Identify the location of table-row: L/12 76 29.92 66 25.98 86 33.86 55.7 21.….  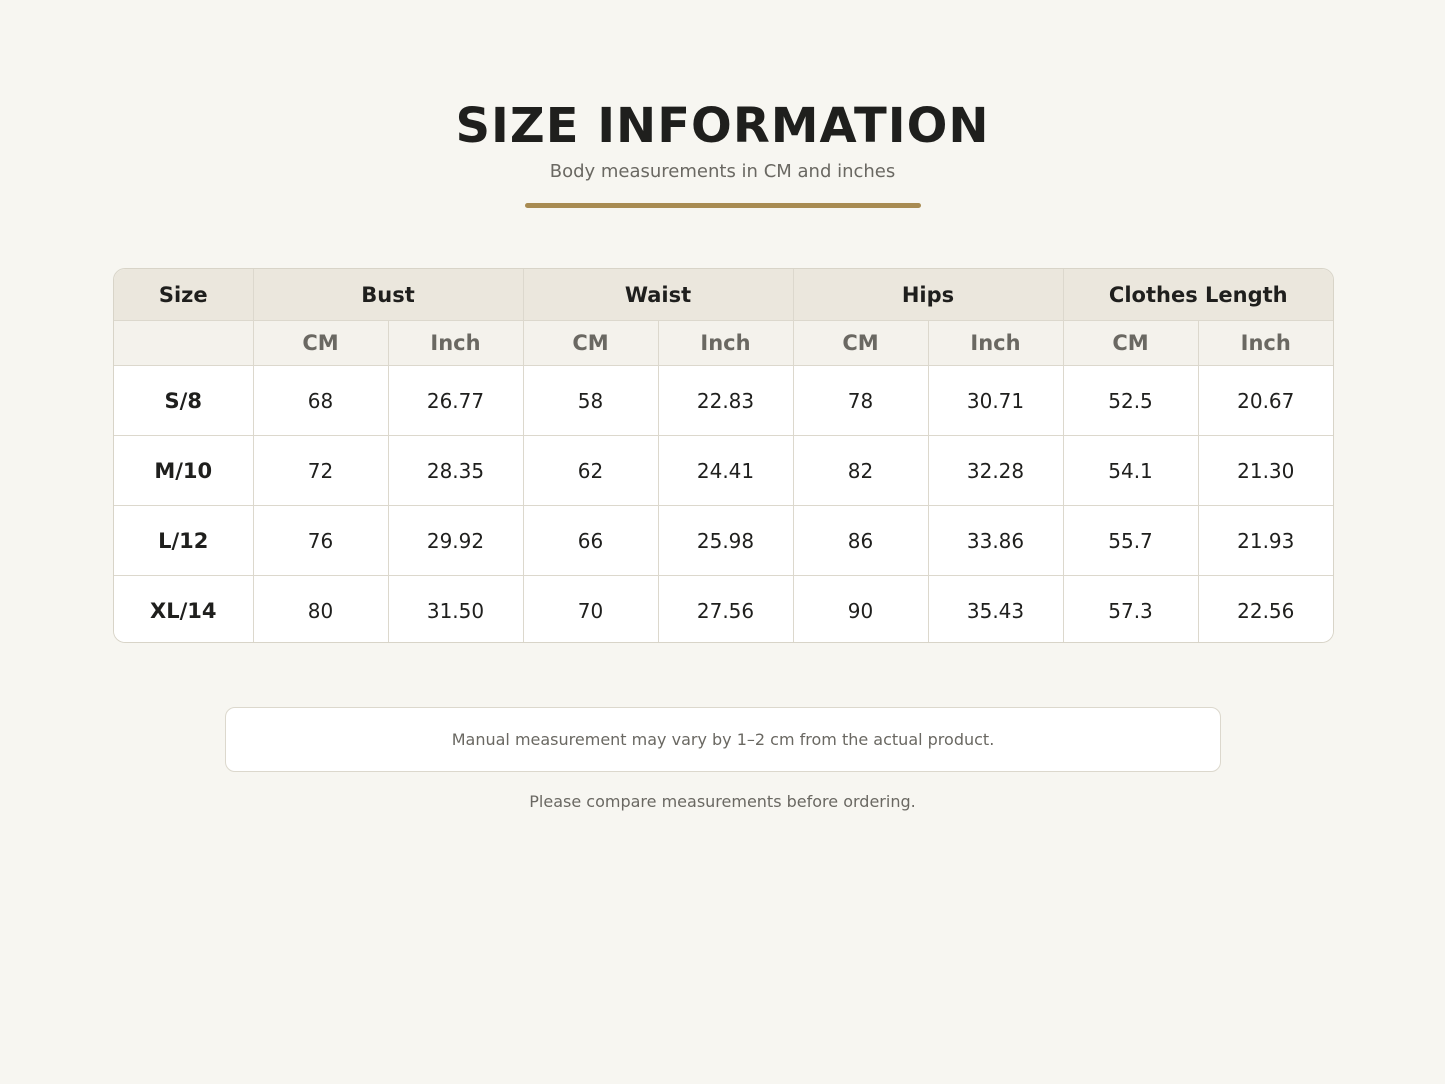
(723, 540).